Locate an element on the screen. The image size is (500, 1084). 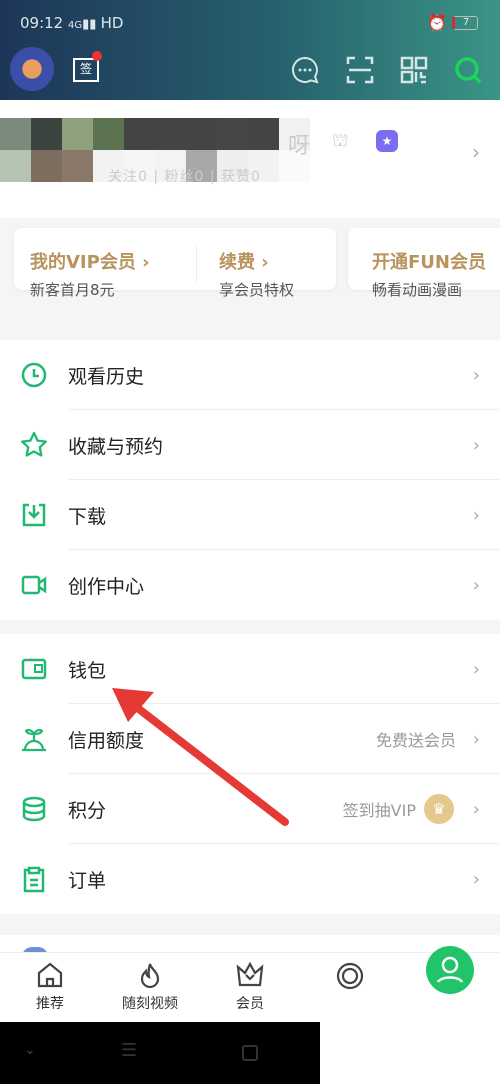
menu-label: 观看历史 is located at coordinates (106, 376).